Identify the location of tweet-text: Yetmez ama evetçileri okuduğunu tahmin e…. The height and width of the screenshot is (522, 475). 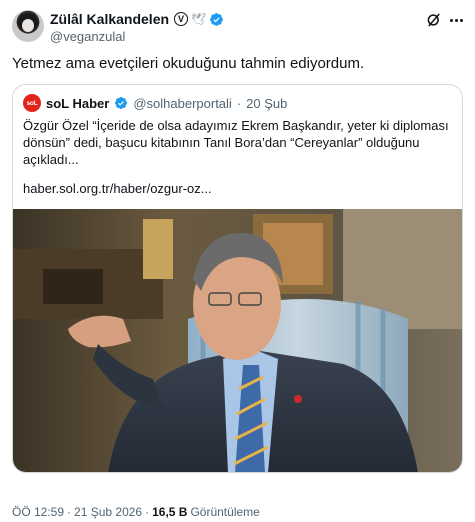
(188, 63).